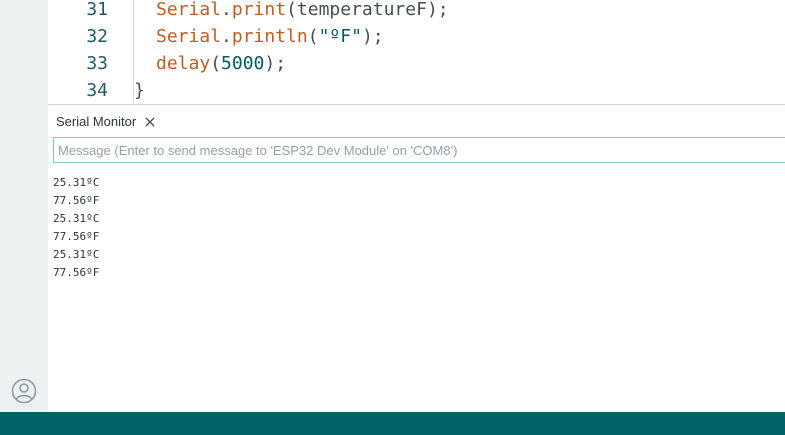 This screenshot has width=785, height=435. I want to click on code-text: Serial.println("ºF");, so click(270, 36).